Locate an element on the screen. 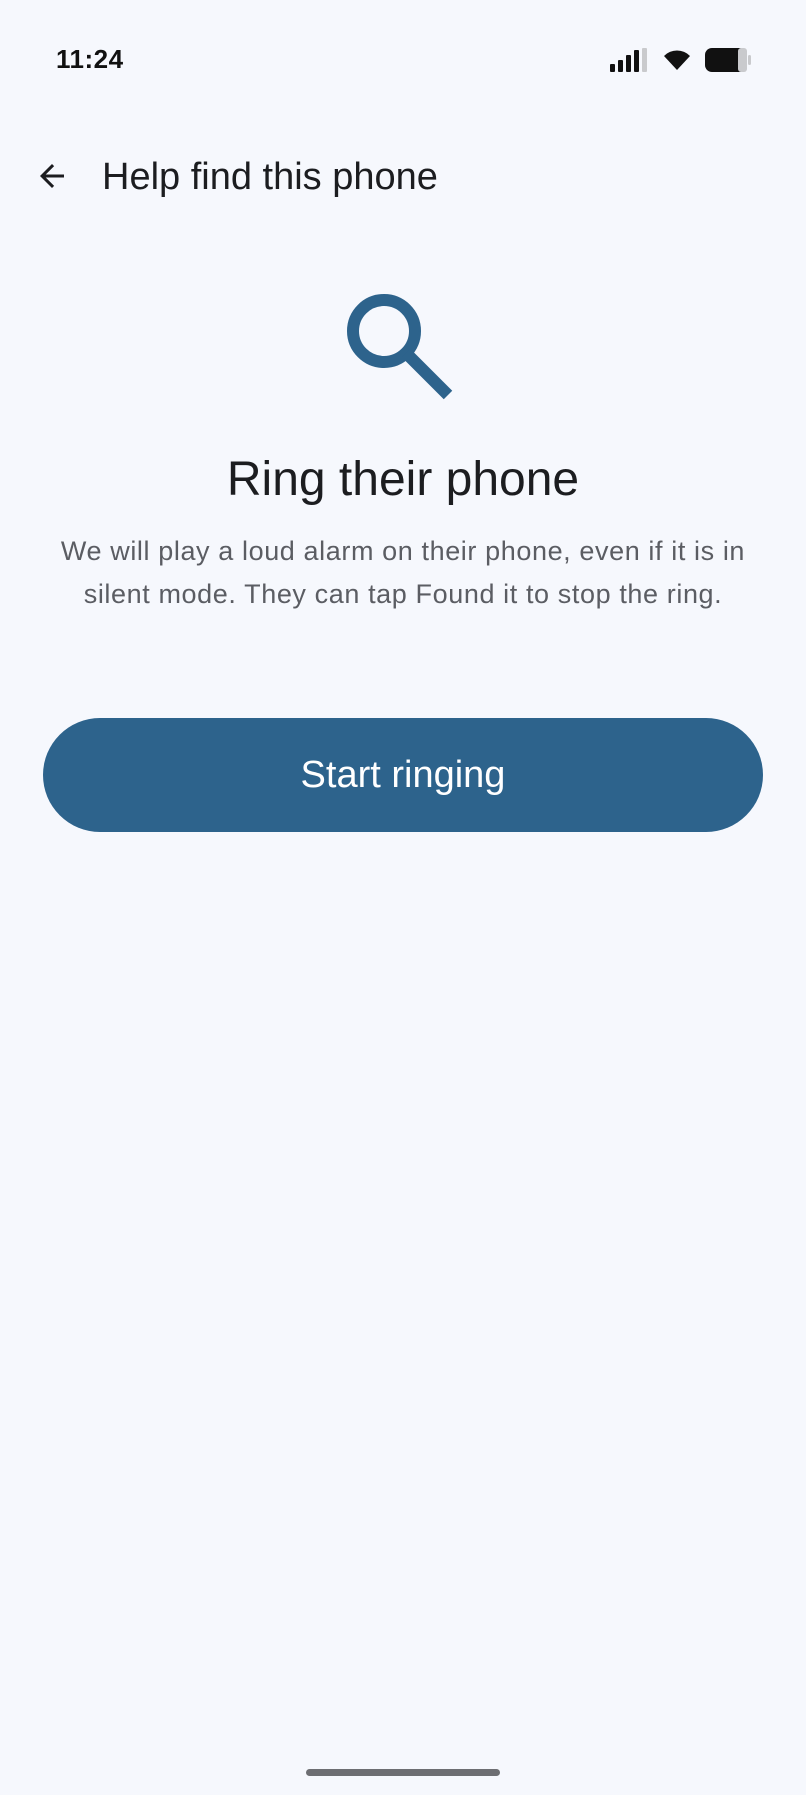 This screenshot has width=806, height=1795. top-app-bar: Help find this phone is located at coordinates (403, 178).